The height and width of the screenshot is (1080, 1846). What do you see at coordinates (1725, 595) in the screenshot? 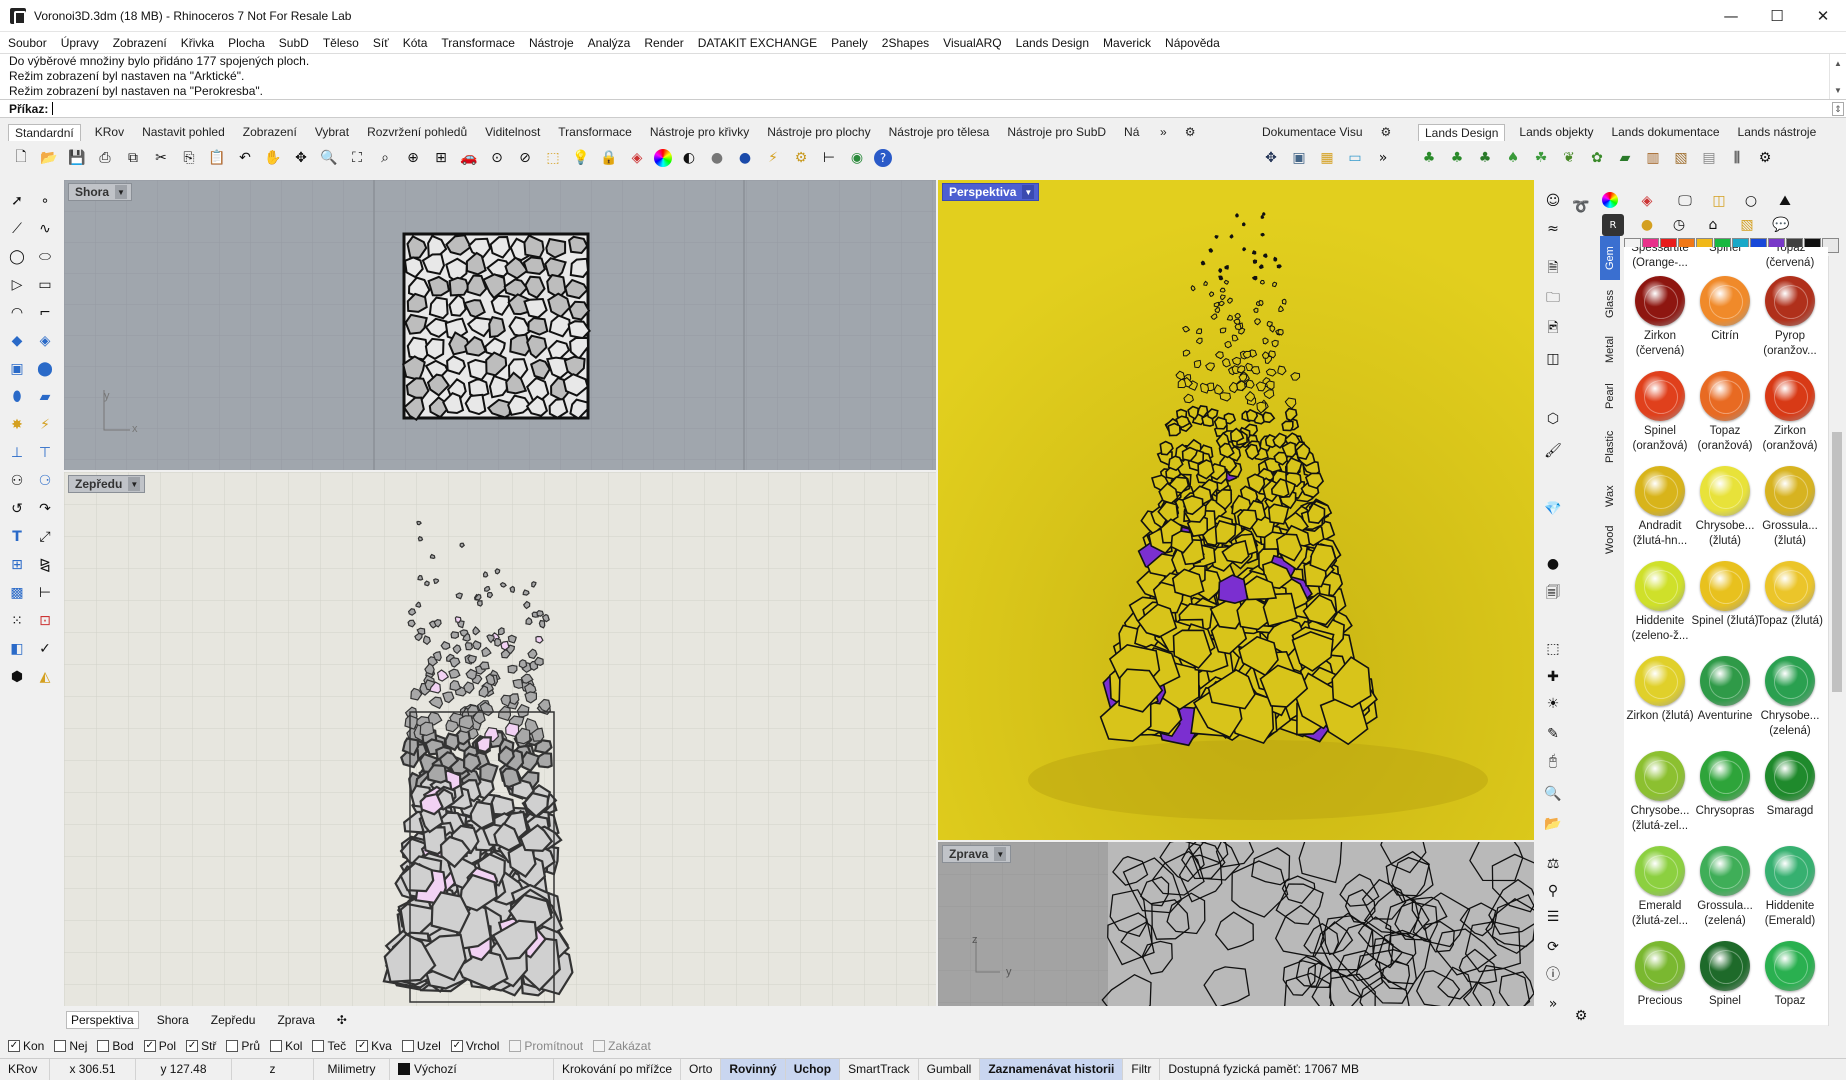
I see `material-item: Spinel (žlutá)` at bounding box center [1725, 595].